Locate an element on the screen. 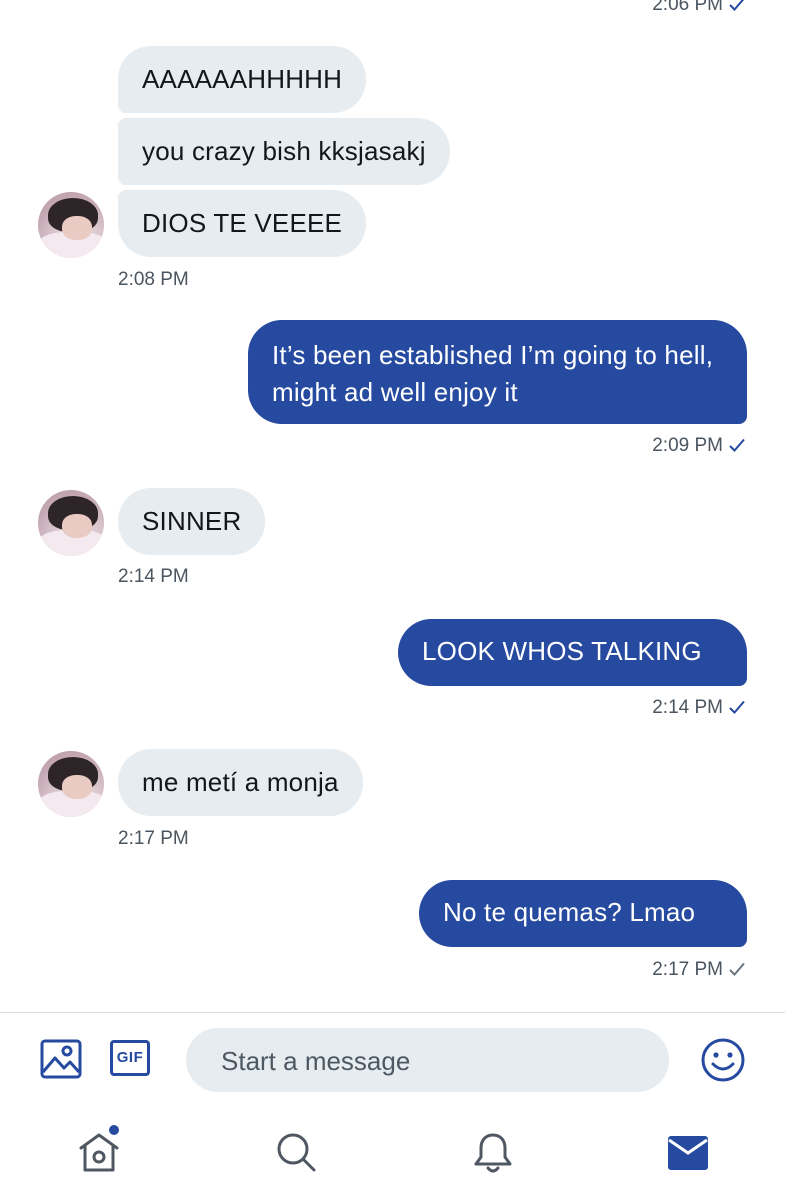 The width and height of the screenshot is (785, 1200). outgoing-message: LOOK WHOS TALKING is located at coordinates (572, 652).